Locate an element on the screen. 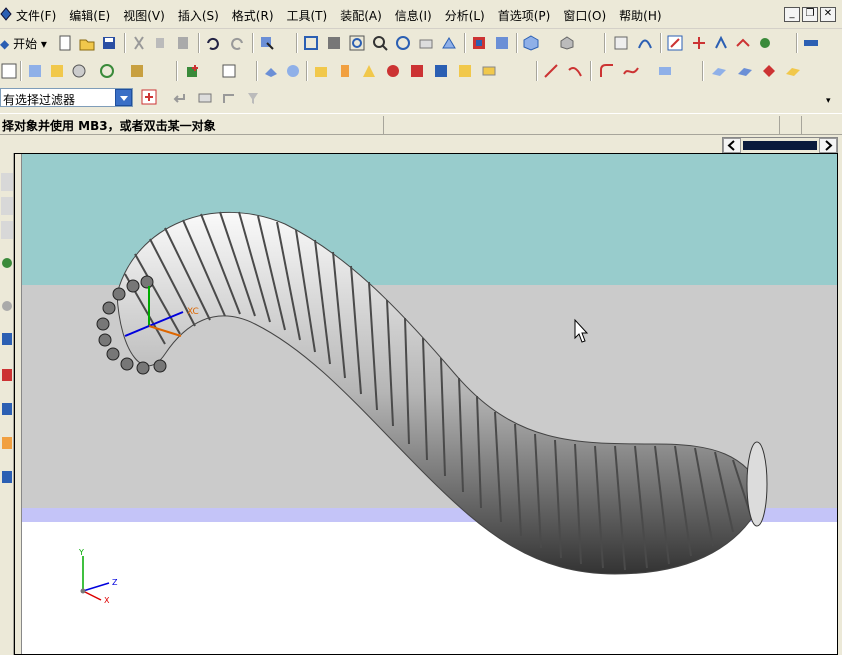  blank-sheet-icon is located at coordinates (229, 71).